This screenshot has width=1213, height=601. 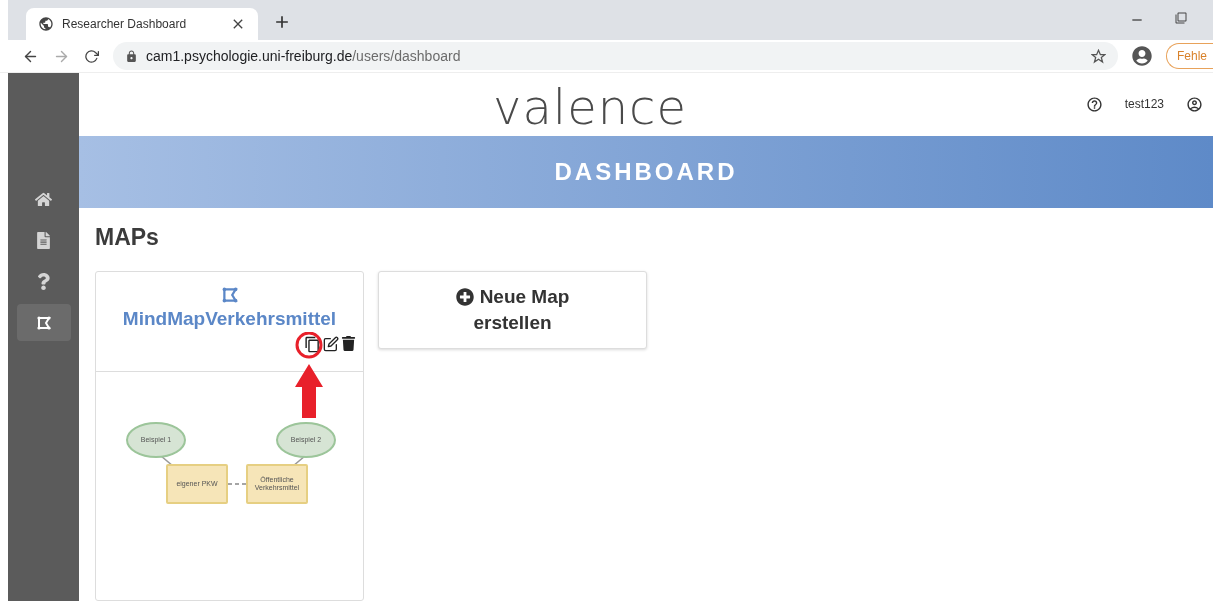 I want to click on url-host: cam1.psychologie.uni-freiburg.de, so click(x=249, y=56).